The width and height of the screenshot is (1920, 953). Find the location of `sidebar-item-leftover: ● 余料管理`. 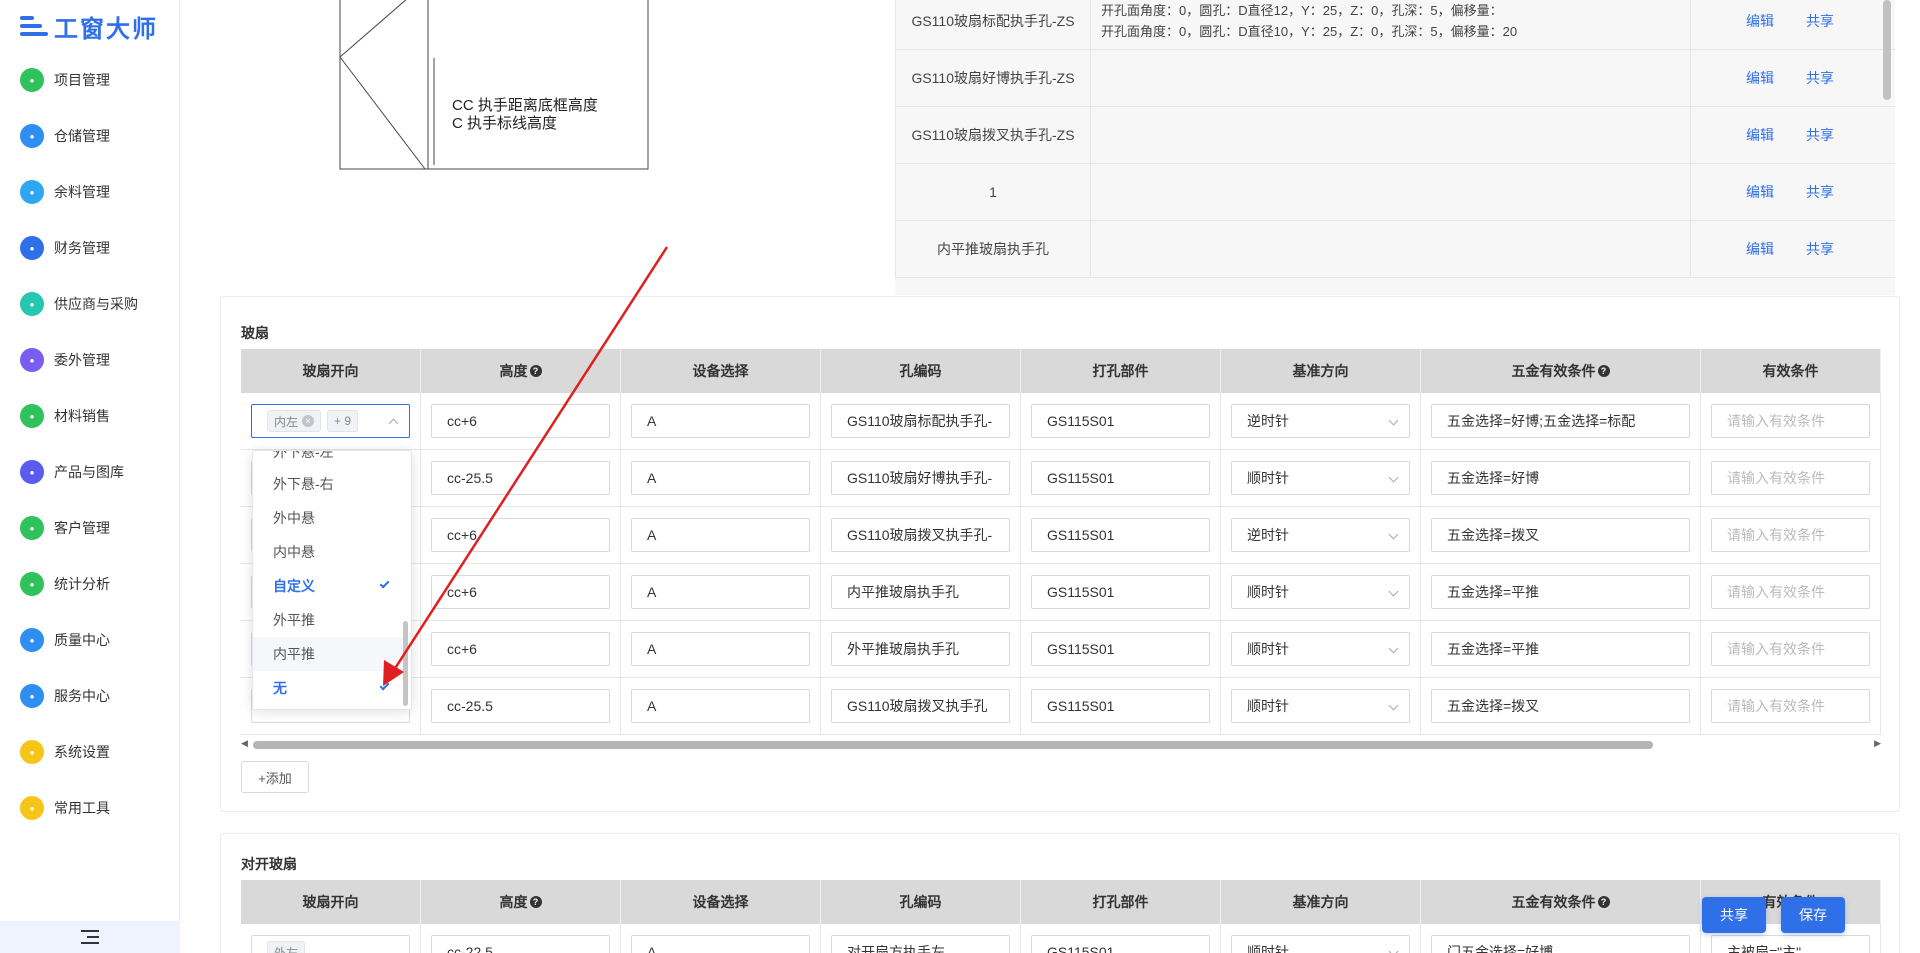

sidebar-item-leftover: ● 余料管理 is located at coordinates (89, 192).